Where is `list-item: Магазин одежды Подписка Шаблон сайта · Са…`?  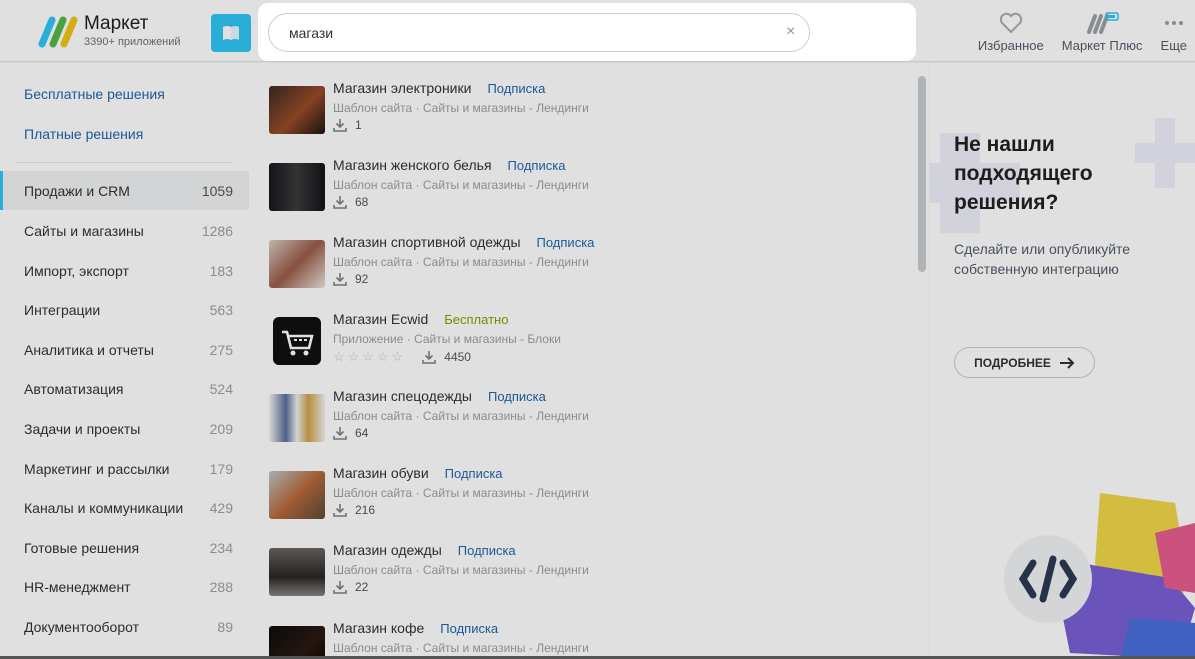 list-item: Магазин одежды Подписка Шаблон сайта · Са… is located at coordinates (589, 571).